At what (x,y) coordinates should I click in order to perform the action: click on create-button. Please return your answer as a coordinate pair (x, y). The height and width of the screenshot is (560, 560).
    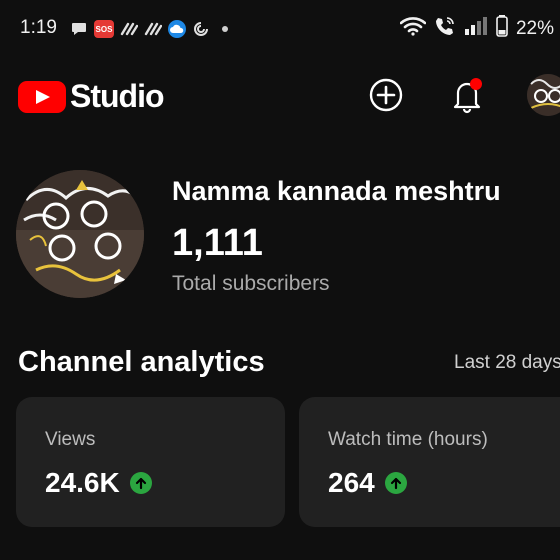
    Looking at the image, I should click on (386, 95).